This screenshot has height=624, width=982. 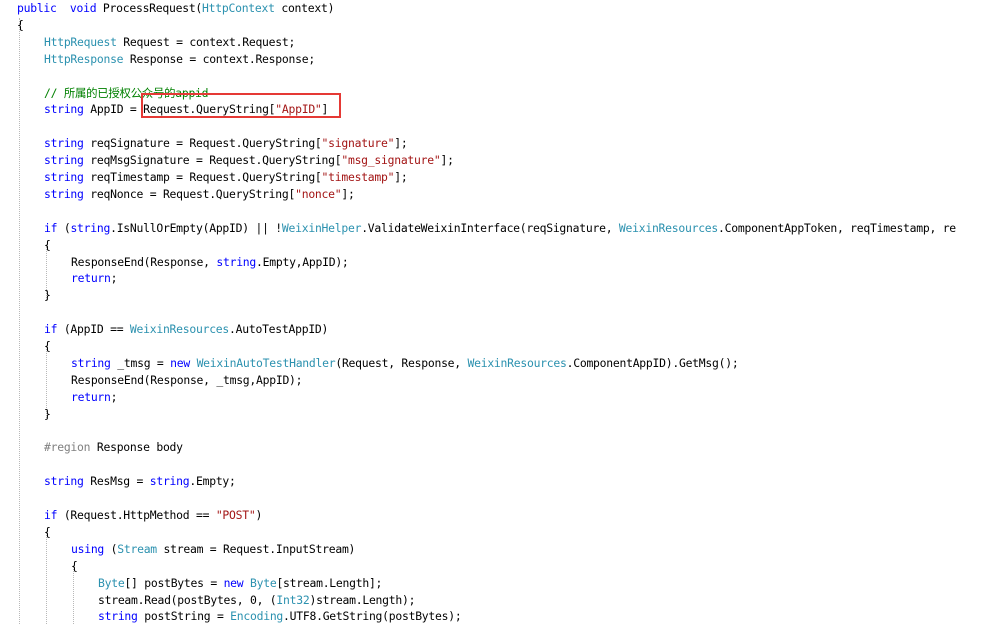 What do you see at coordinates (136, 515) in the screenshot?
I see `code-token: (Request.HttpMethod ==` at bounding box center [136, 515].